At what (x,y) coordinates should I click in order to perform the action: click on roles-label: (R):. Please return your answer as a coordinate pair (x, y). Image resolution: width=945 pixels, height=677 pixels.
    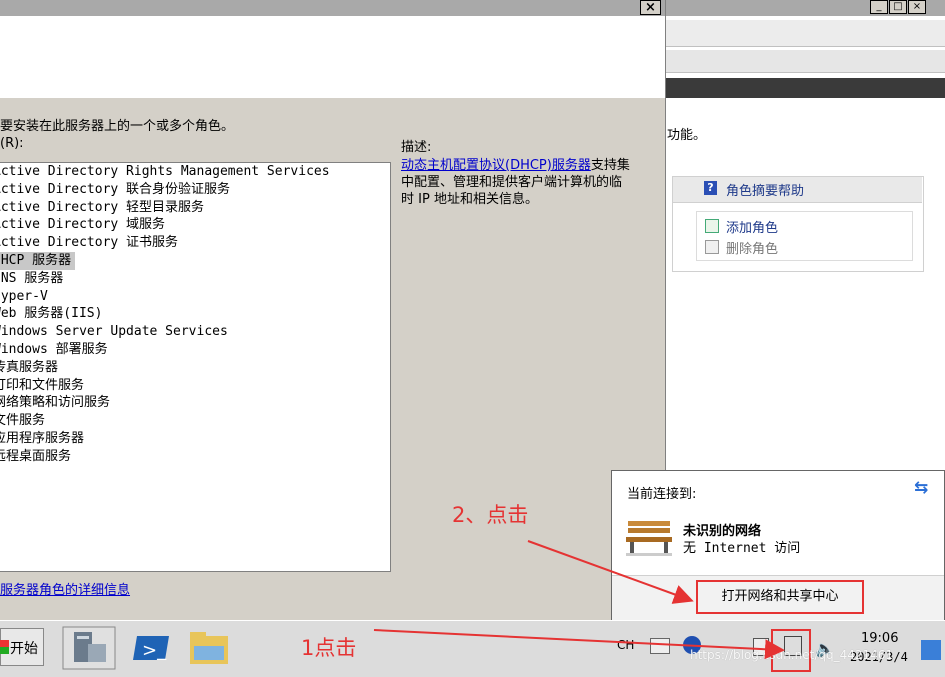
    Looking at the image, I should click on (12, 143).